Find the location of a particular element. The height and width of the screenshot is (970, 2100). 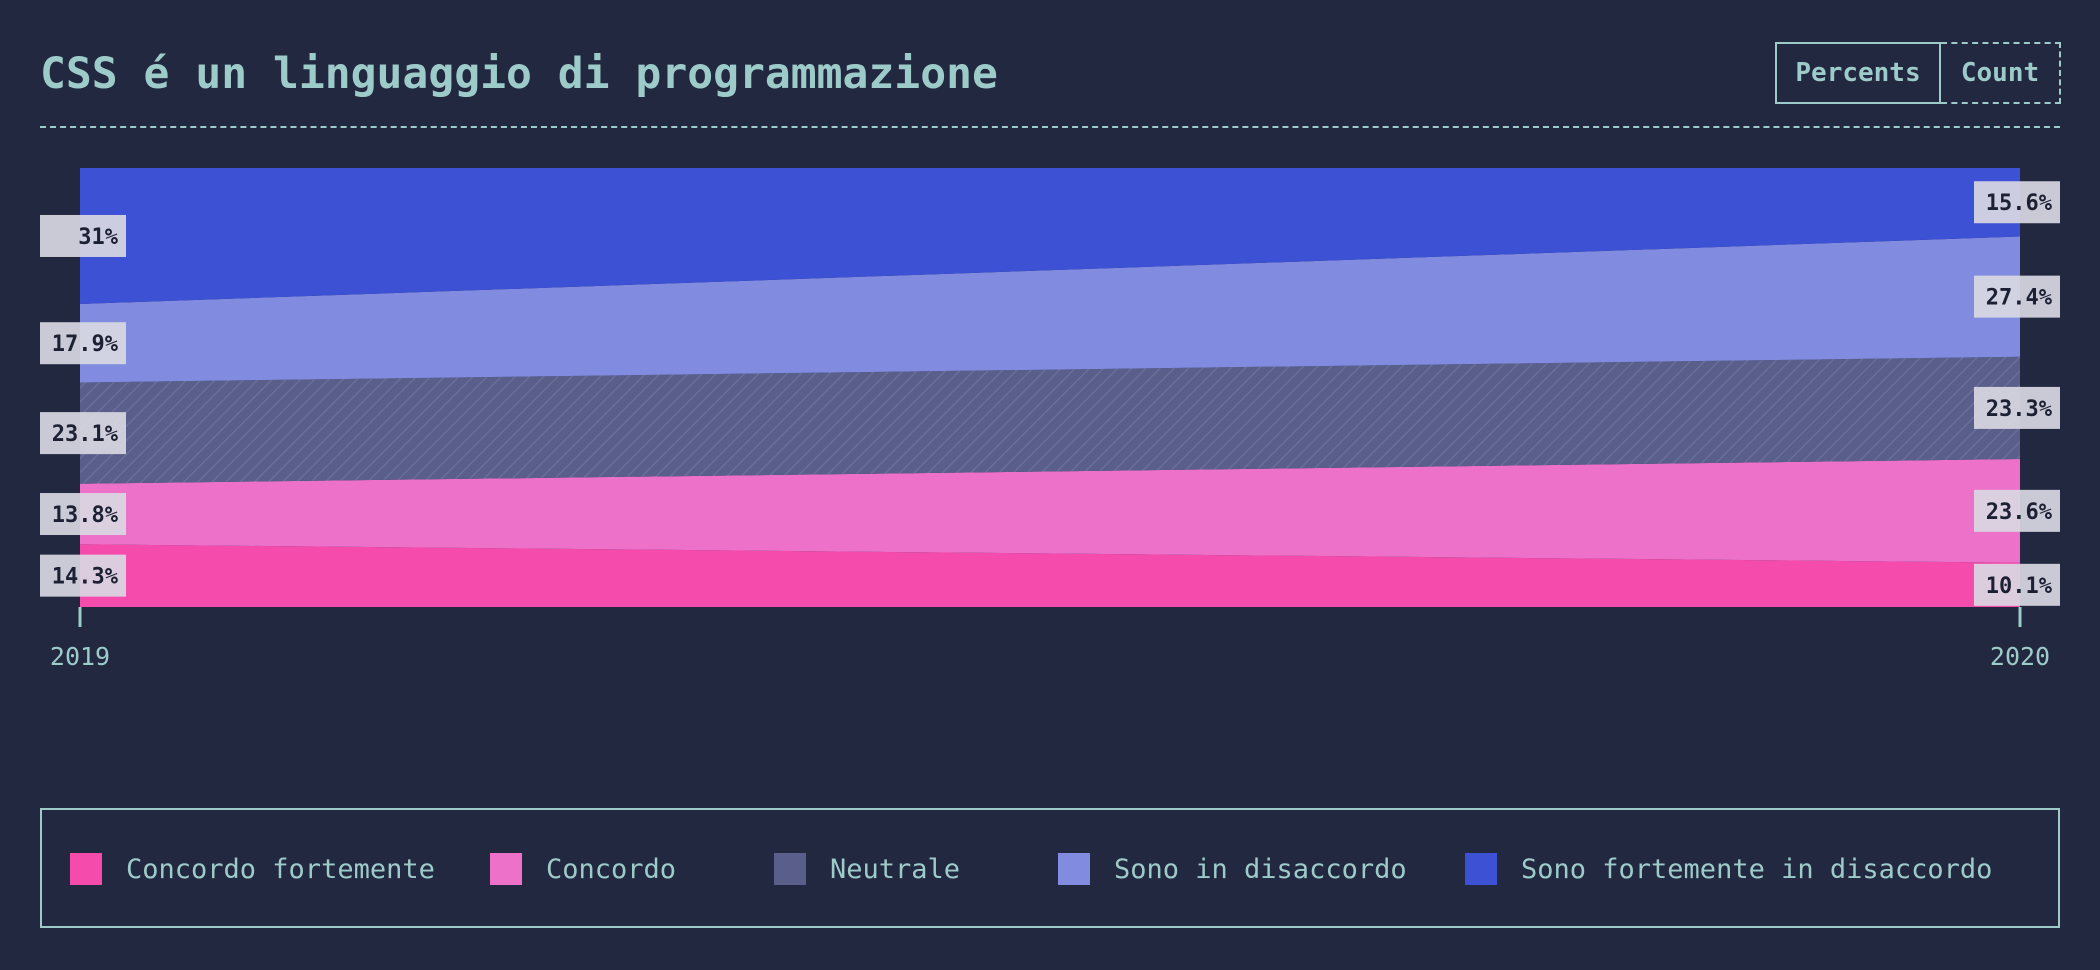

data-label-concordo-fortemente-2020: 10.1% is located at coordinates (2017, 584).